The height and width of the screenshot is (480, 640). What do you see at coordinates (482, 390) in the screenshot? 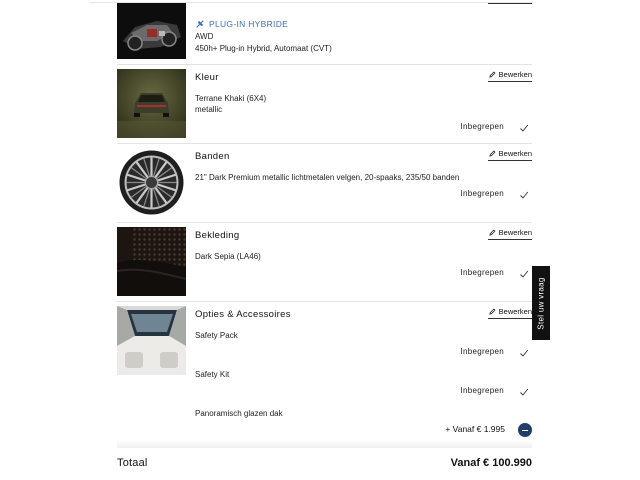
I see `safety-kit-status: Inbegrepen` at bounding box center [482, 390].